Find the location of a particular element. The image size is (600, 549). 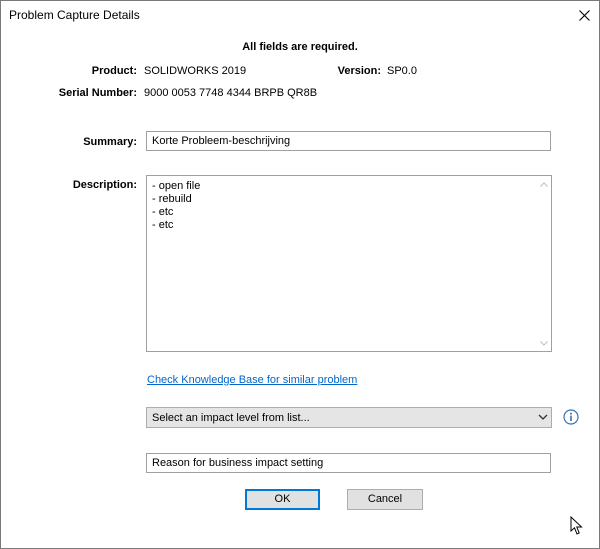

chevron-down-icon is located at coordinates (543, 418).